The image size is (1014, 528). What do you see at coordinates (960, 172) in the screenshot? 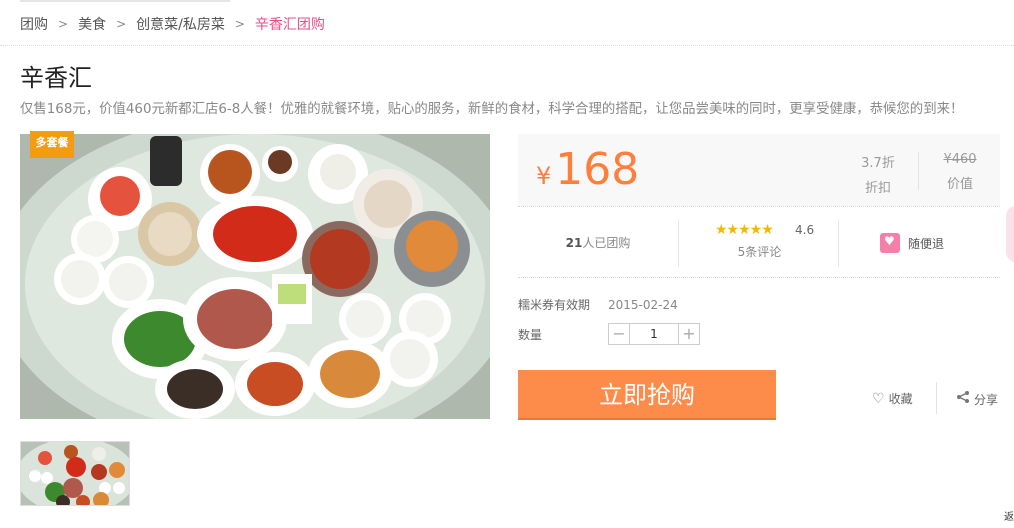
I see `original-price-stat: ¥460 价值` at bounding box center [960, 172].